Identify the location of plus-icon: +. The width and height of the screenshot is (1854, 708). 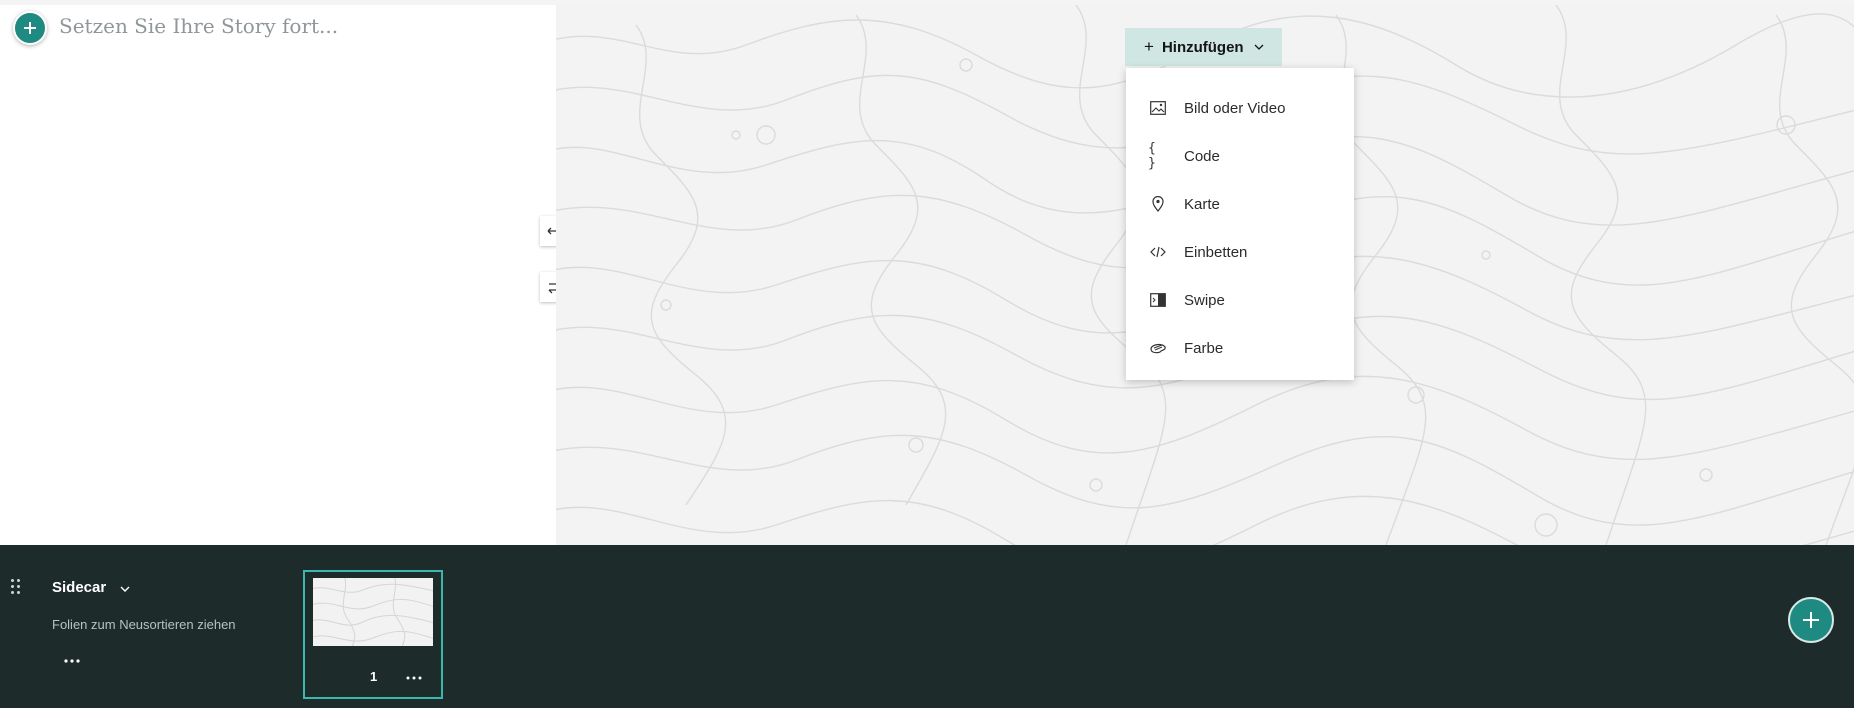
(1149, 46).